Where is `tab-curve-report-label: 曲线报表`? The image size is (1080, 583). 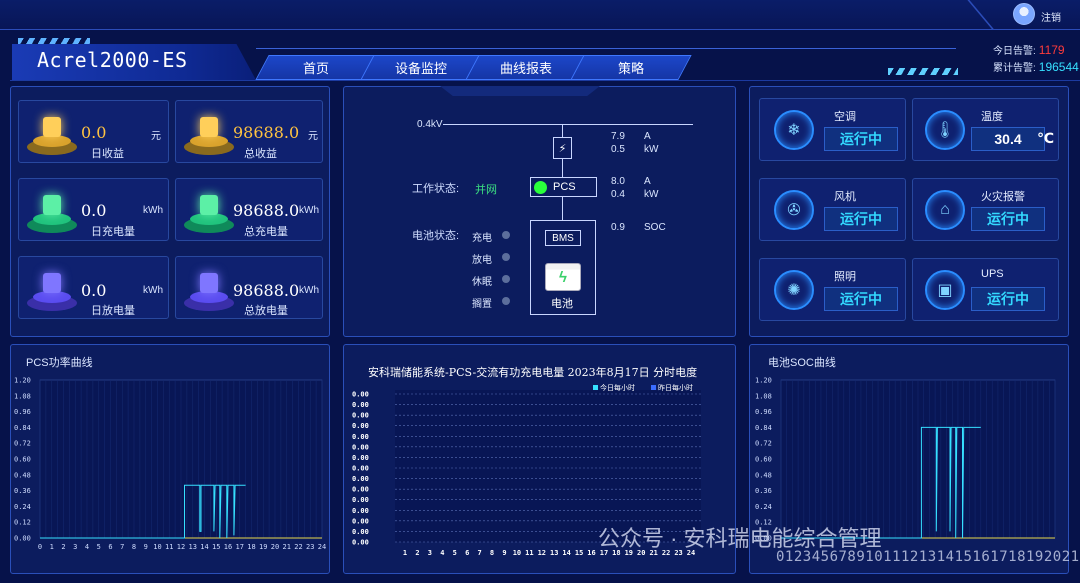 tab-curve-report-label: 曲线报表 is located at coordinates (525, 68).